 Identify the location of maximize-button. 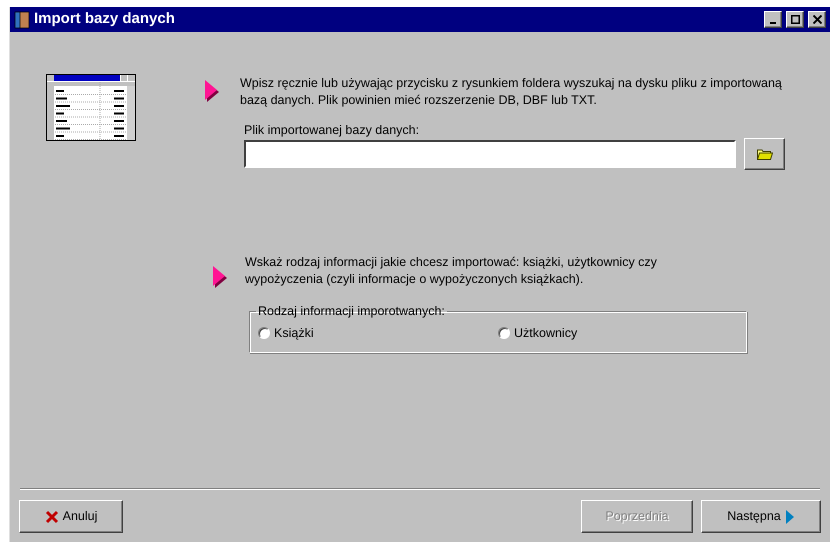
(795, 19).